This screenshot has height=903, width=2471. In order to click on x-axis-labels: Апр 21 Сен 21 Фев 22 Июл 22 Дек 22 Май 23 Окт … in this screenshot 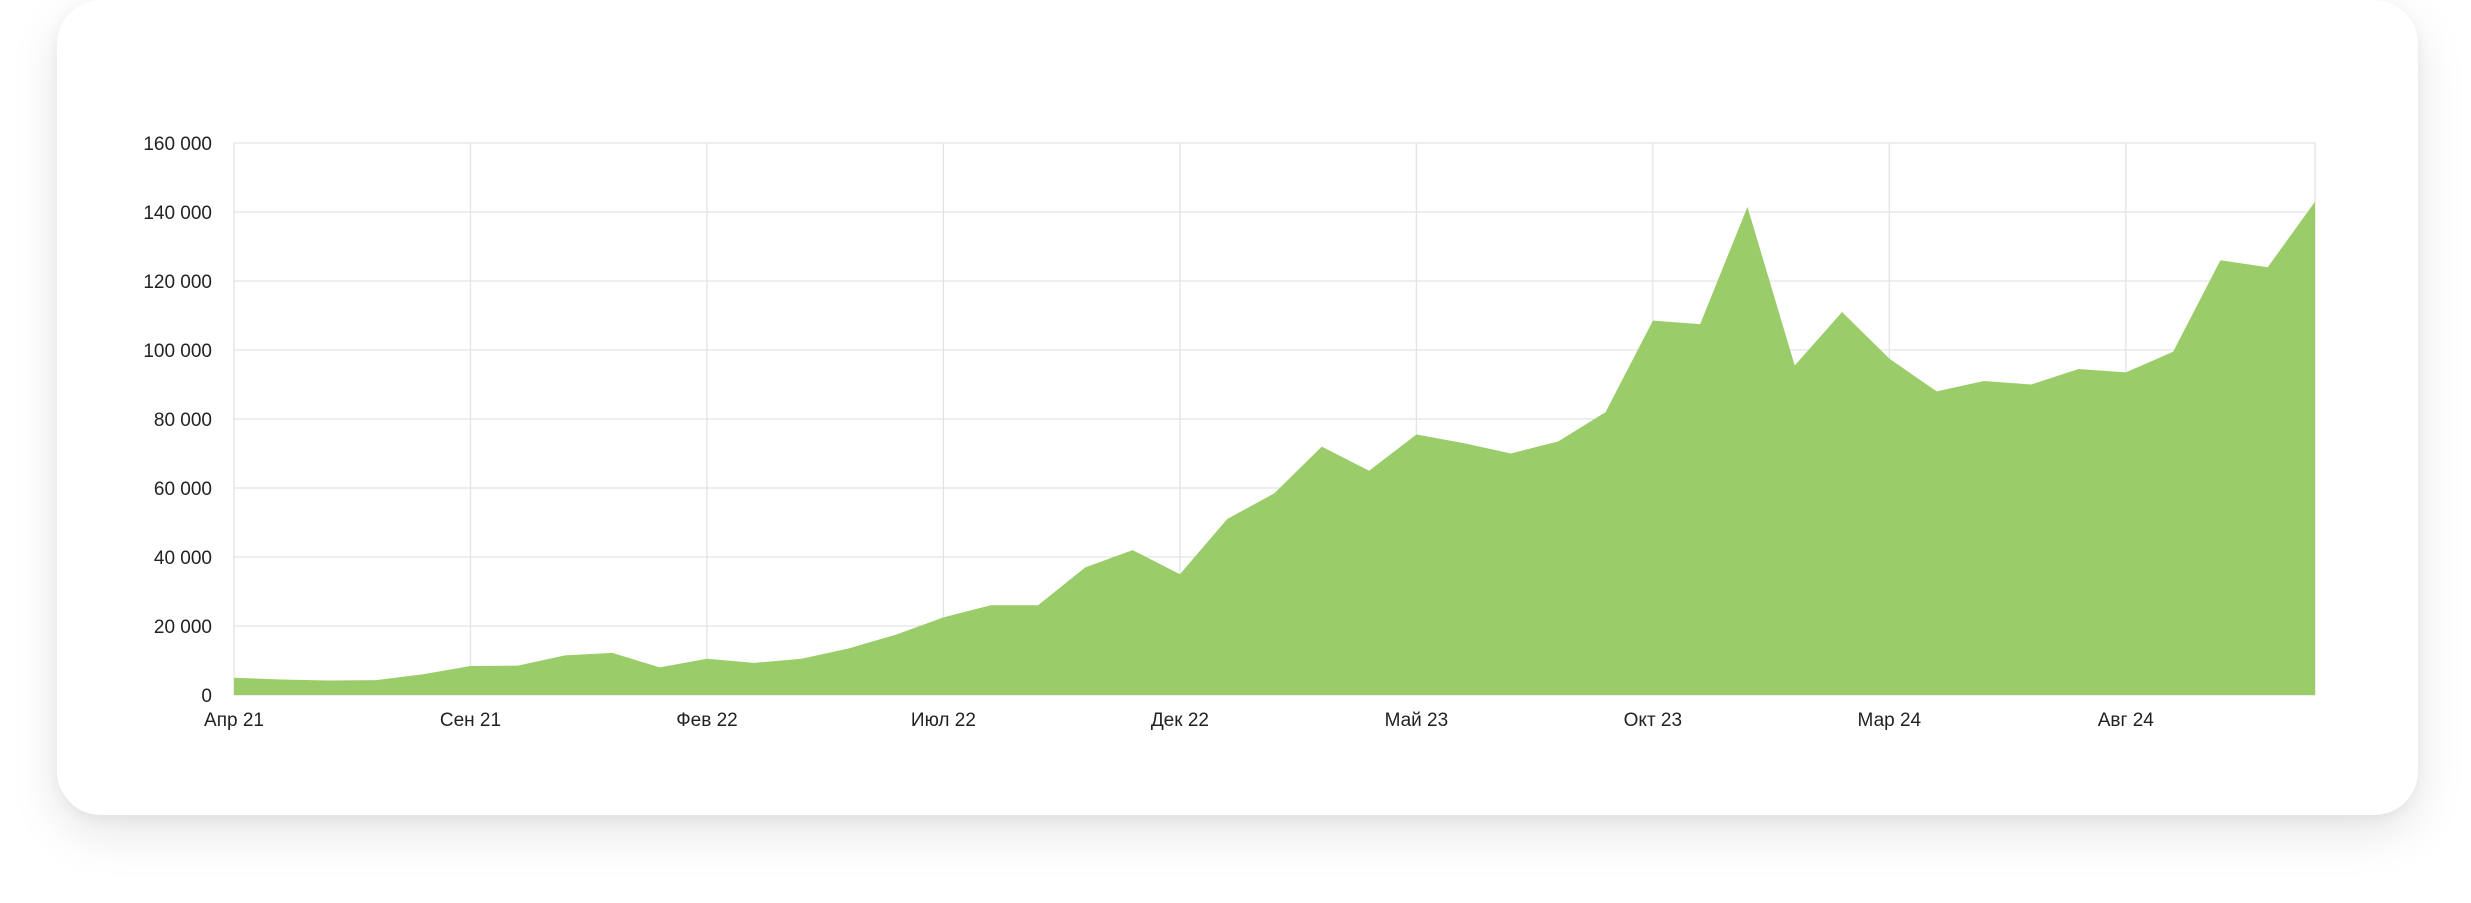, I will do `click(1179, 720)`.